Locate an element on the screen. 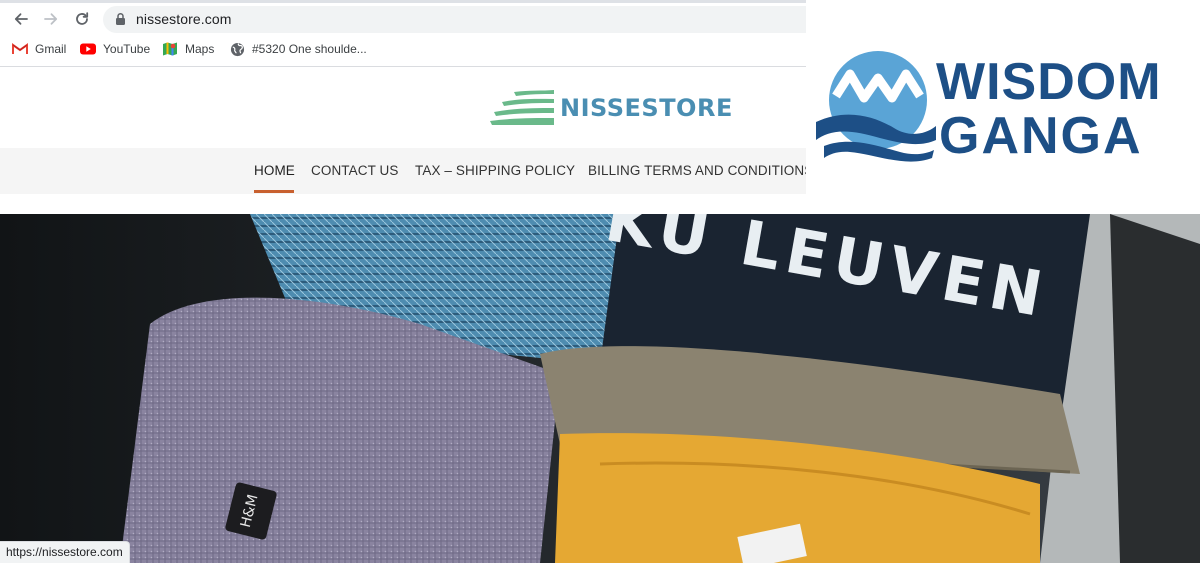 The height and width of the screenshot is (563, 1200). reload-button is located at coordinates (82, 19).